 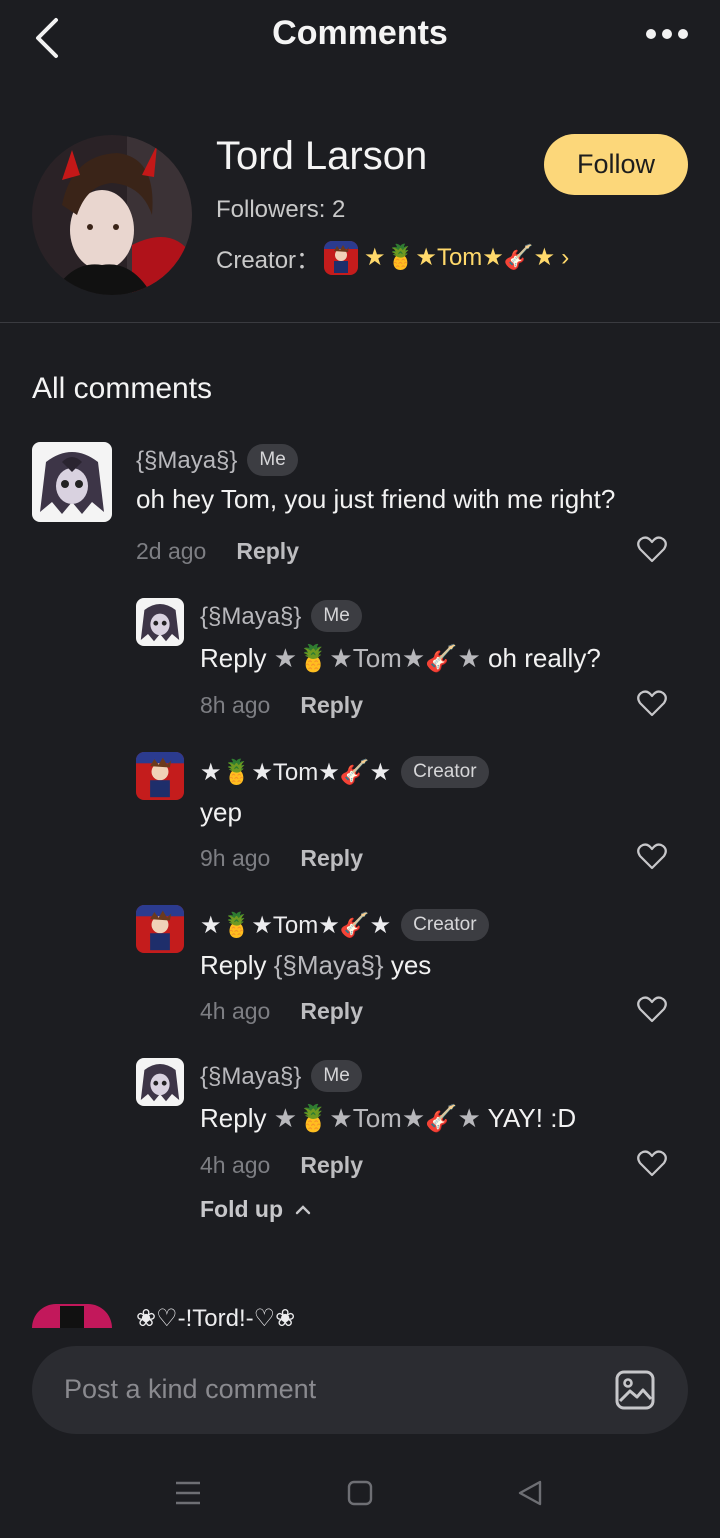 I want to click on chevron-up-icon, so click(x=303, y=1209).